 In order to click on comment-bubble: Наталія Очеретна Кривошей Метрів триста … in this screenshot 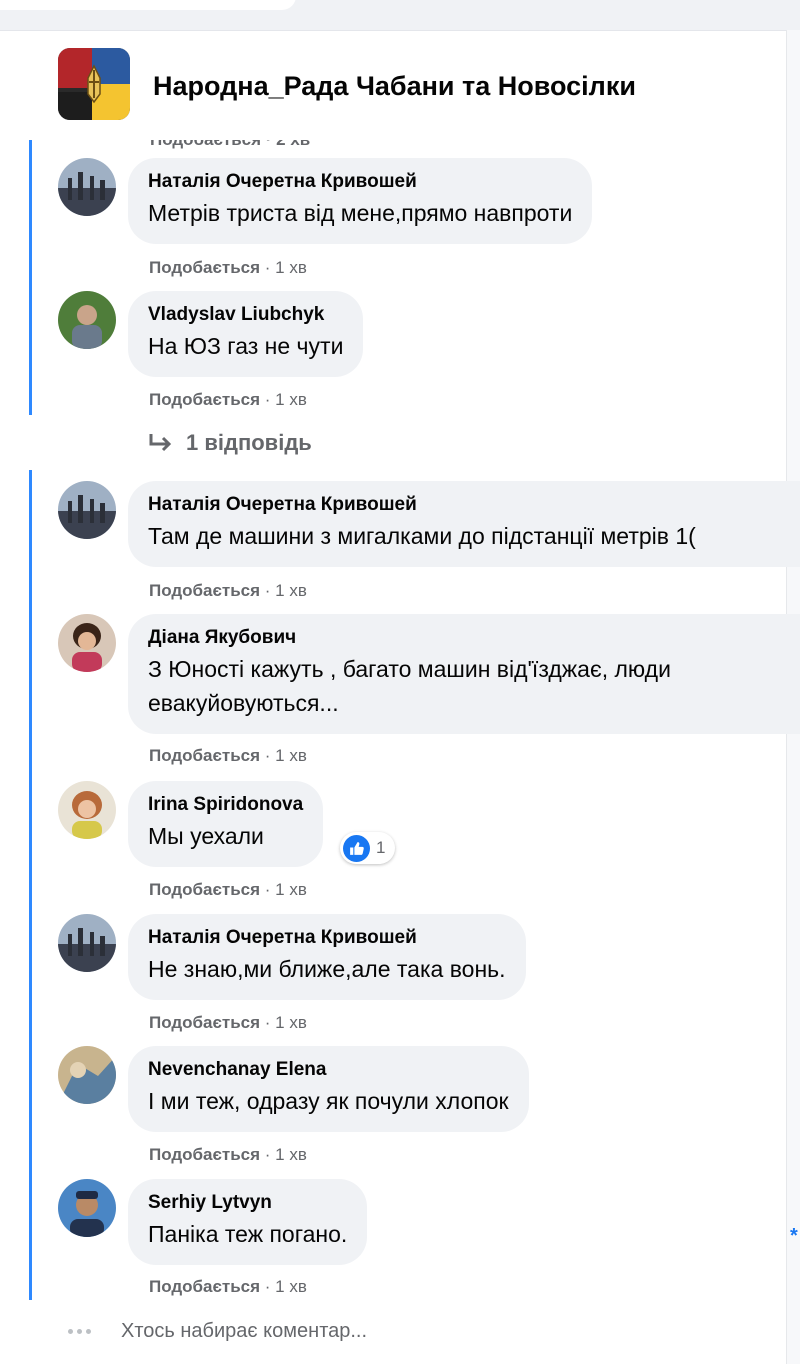, I will do `click(360, 201)`.